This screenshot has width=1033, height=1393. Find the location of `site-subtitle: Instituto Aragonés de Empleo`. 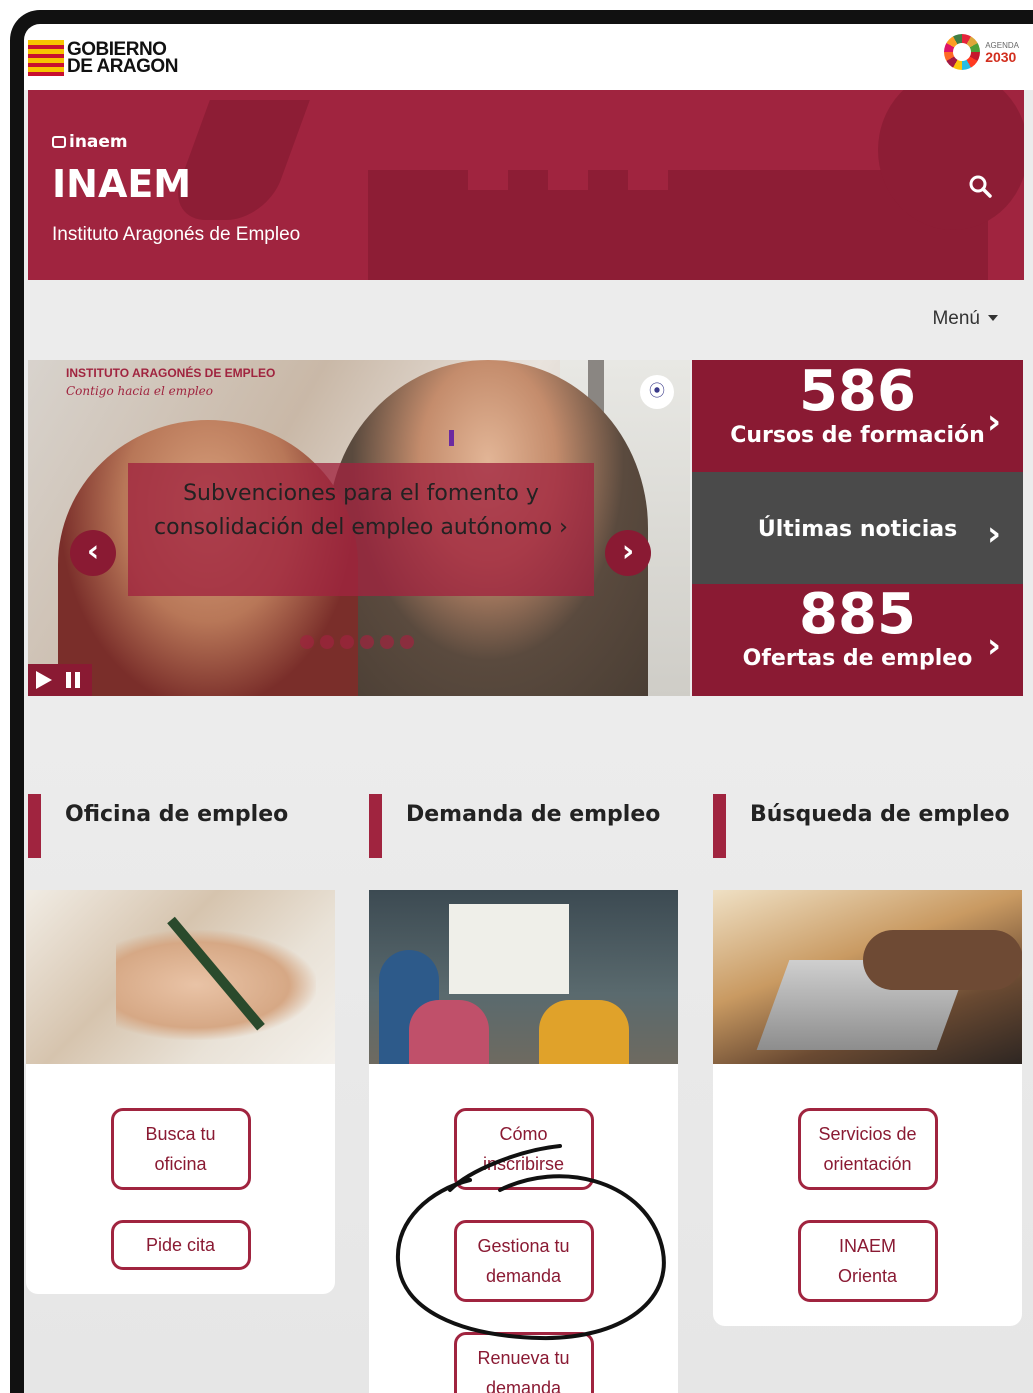

site-subtitle: Instituto Aragonés de Empleo is located at coordinates (176, 234).